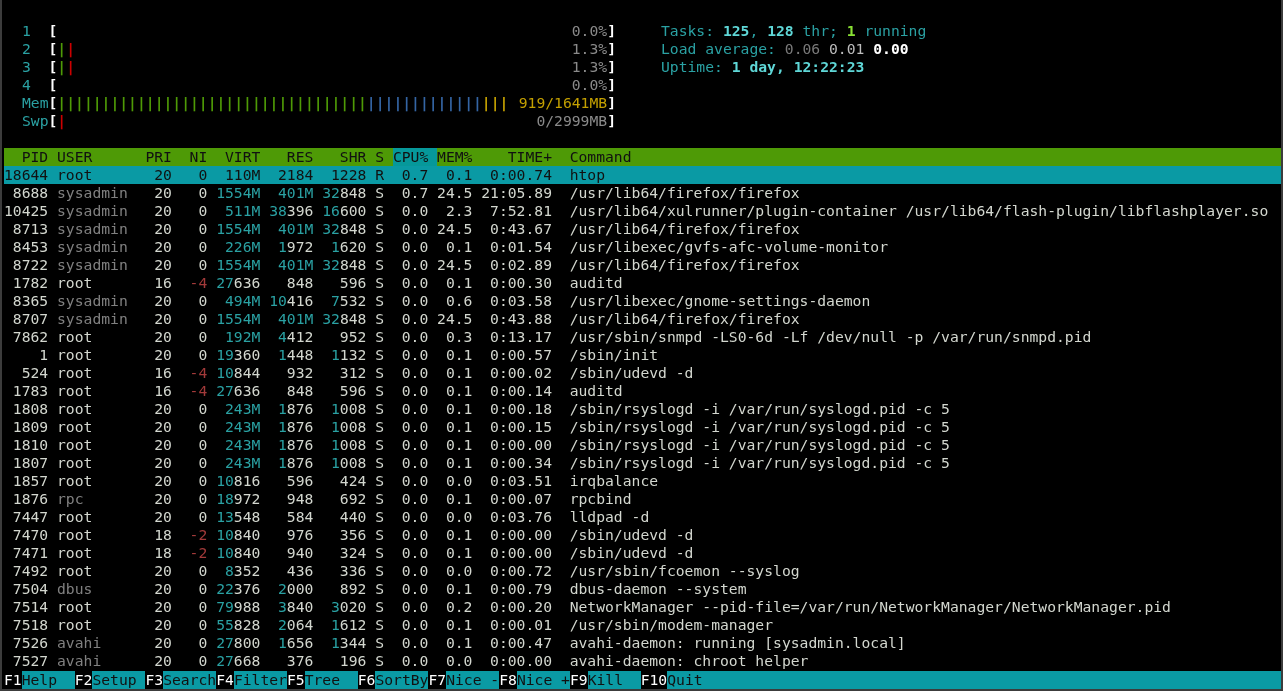 This screenshot has width=1283, height=691. Describe the element at coordinates (349, 355) in the screenshot. I see `table-cell-text: 1132` at that location.